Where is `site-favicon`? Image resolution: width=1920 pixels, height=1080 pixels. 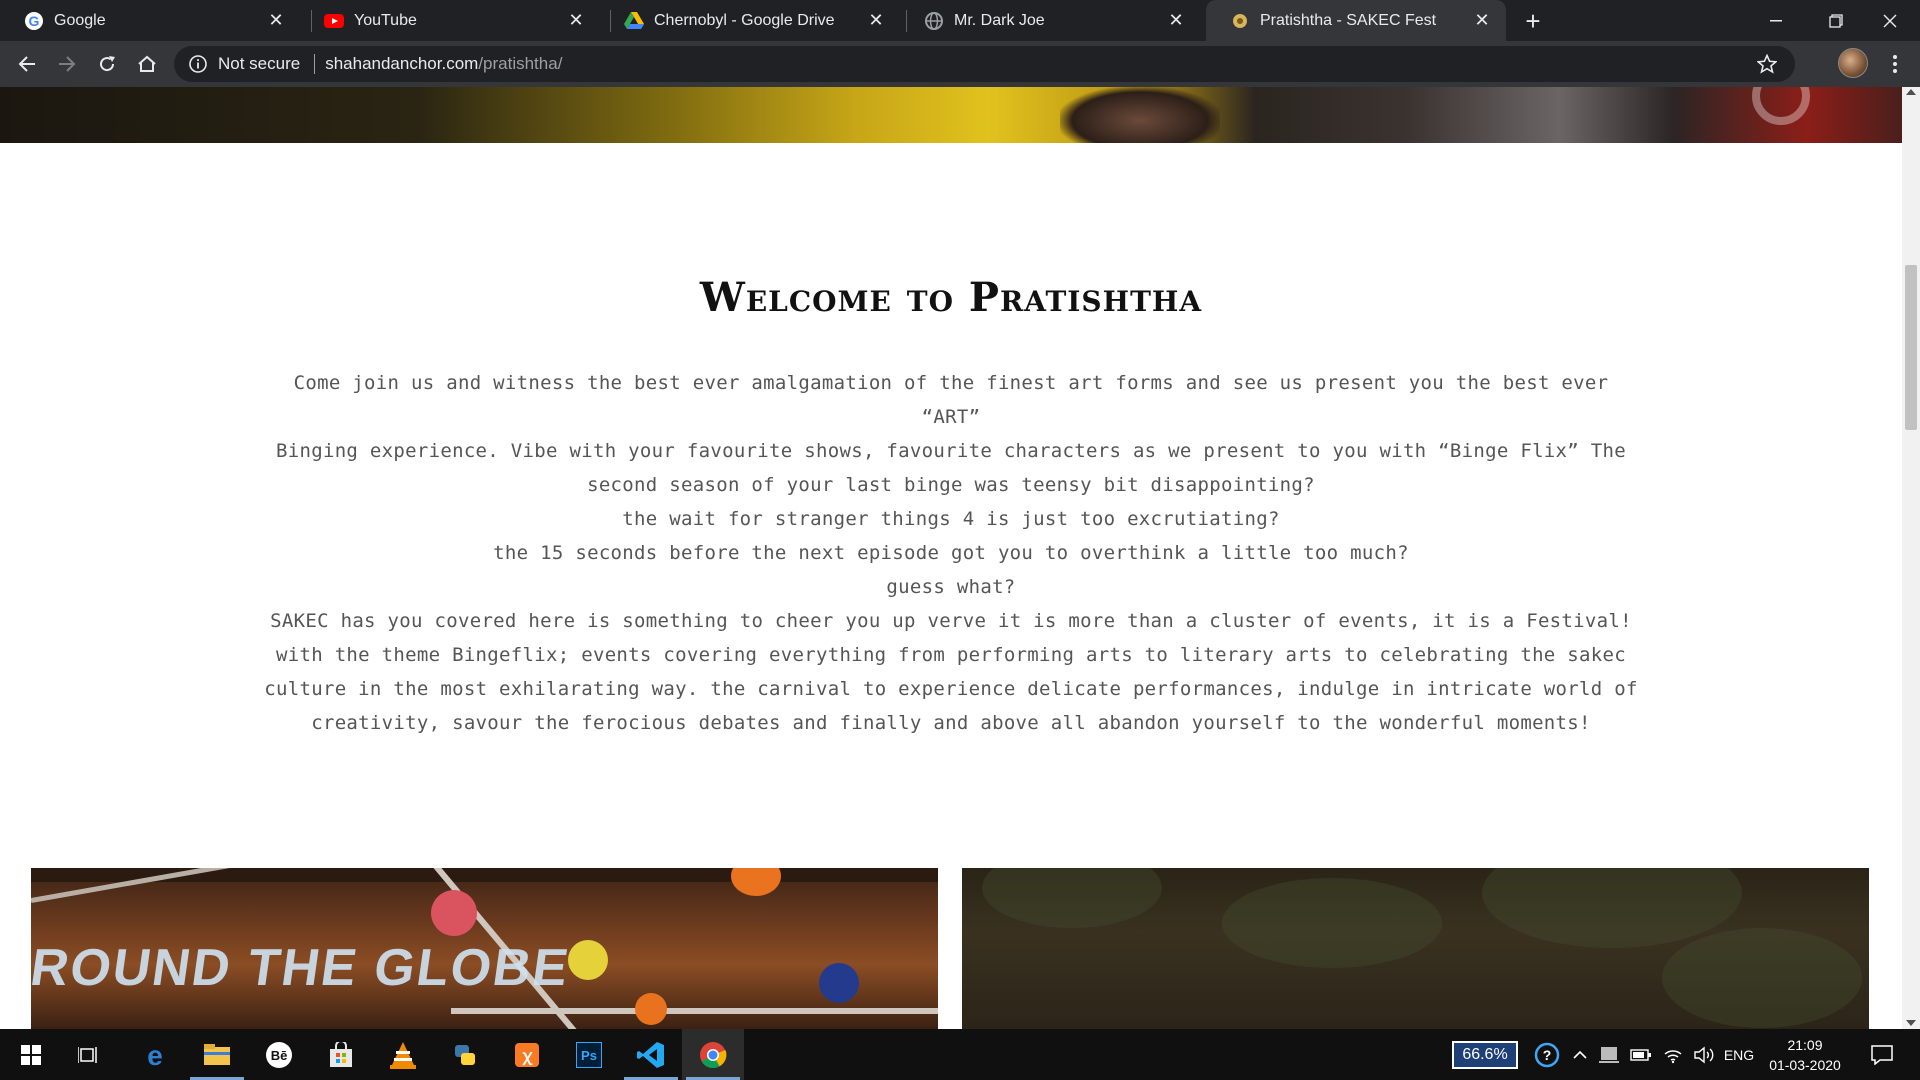 site-favicon is located at coordinates (1240, 21).